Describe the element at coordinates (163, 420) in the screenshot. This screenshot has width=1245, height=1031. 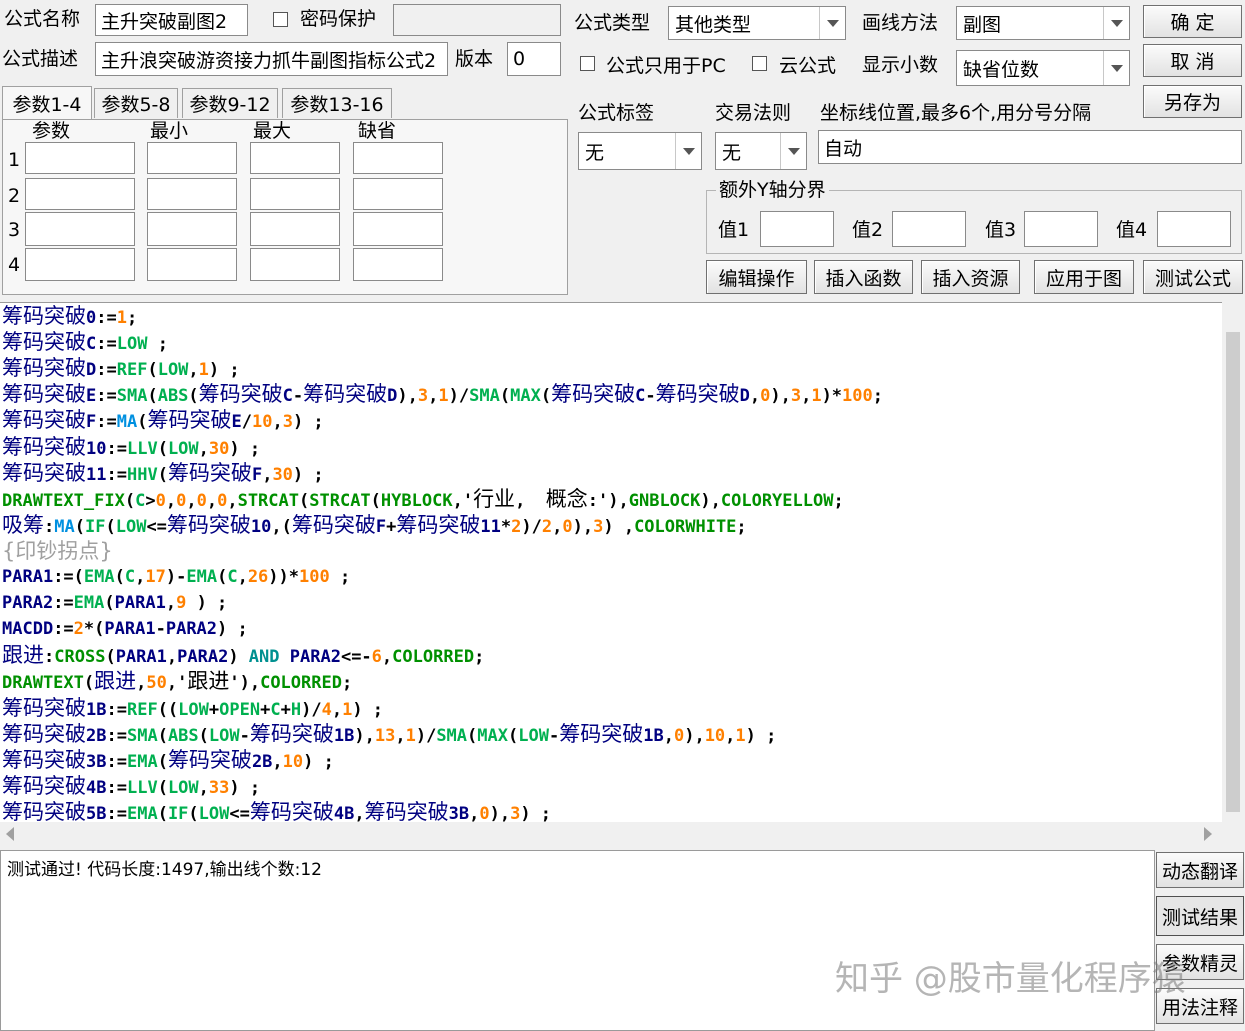
I see `code-line: 筹码突破F:=MA(筹码突破E/10,3) ;` at that location.